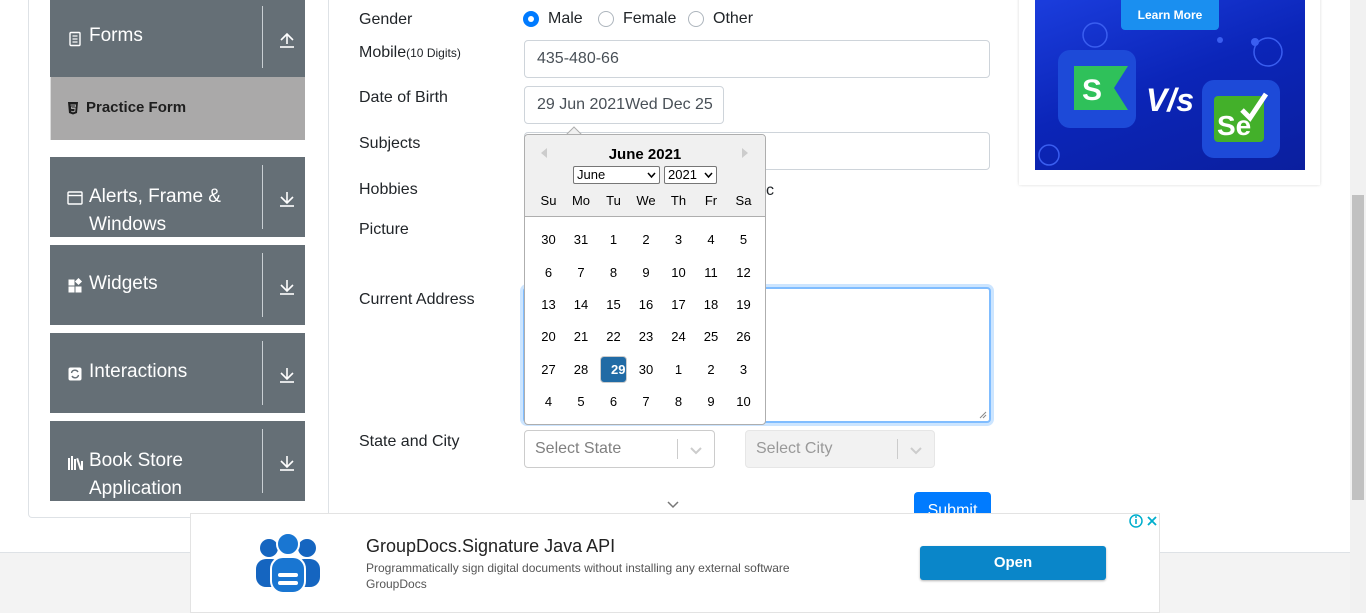  What do you see at coordinates (613, 369) in the screenshot?
I see `selected-day: 29` at bounding box center [613, 369].